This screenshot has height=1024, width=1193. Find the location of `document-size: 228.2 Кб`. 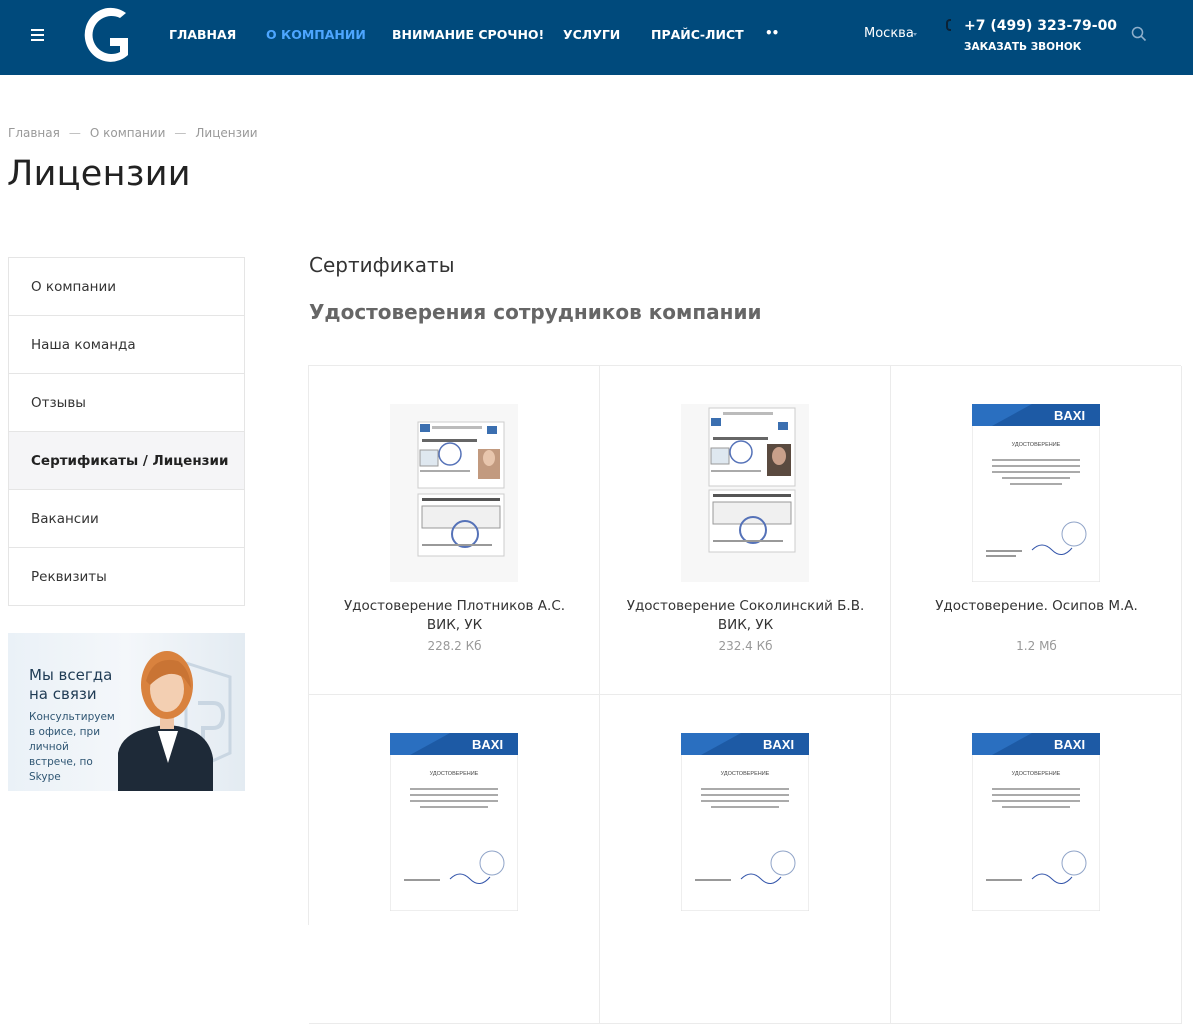

document-size: 228.2 Кб is located at coordinates (454, 646).